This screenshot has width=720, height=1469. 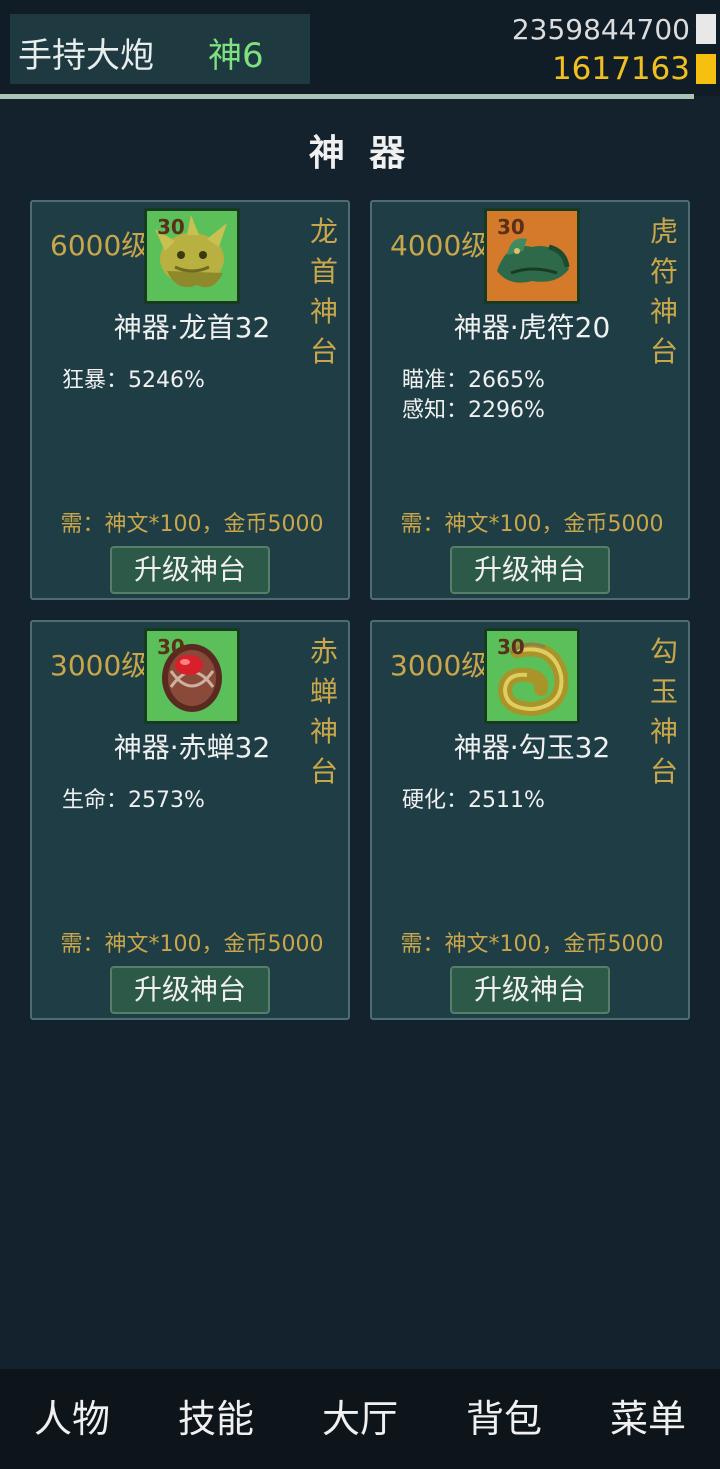 I want to click on bottom-nav: 人物 技能 大厅 背包 菜单, so click(x=360, y=1419).